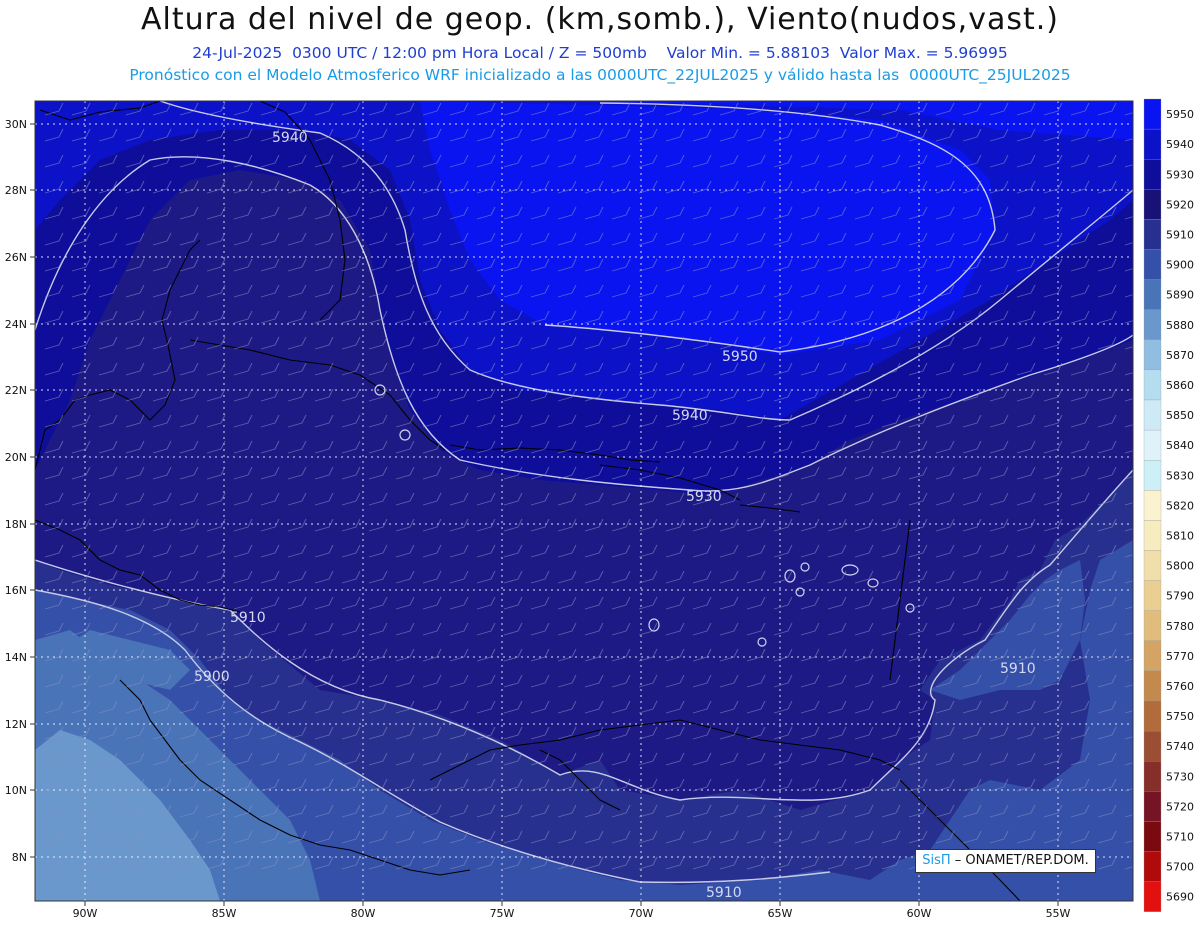 This screenshot has height=927, width=1200. What do you see at coordinates (16, 190) in the screenshot?
I see `lat-label: 28N` at bounding box center [16, 190].